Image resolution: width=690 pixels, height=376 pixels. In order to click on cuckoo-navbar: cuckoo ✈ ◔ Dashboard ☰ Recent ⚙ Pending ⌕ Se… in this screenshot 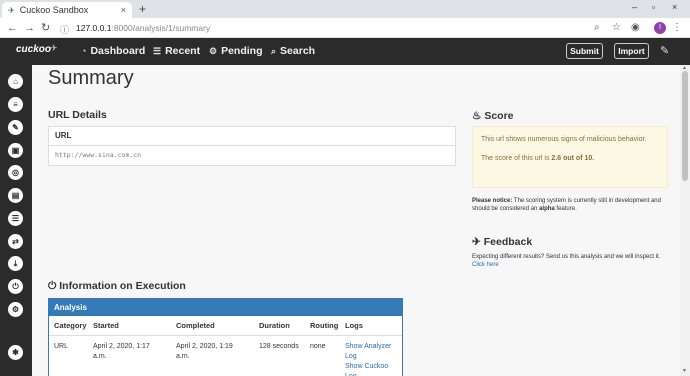, I will do `click(345, 51)`.